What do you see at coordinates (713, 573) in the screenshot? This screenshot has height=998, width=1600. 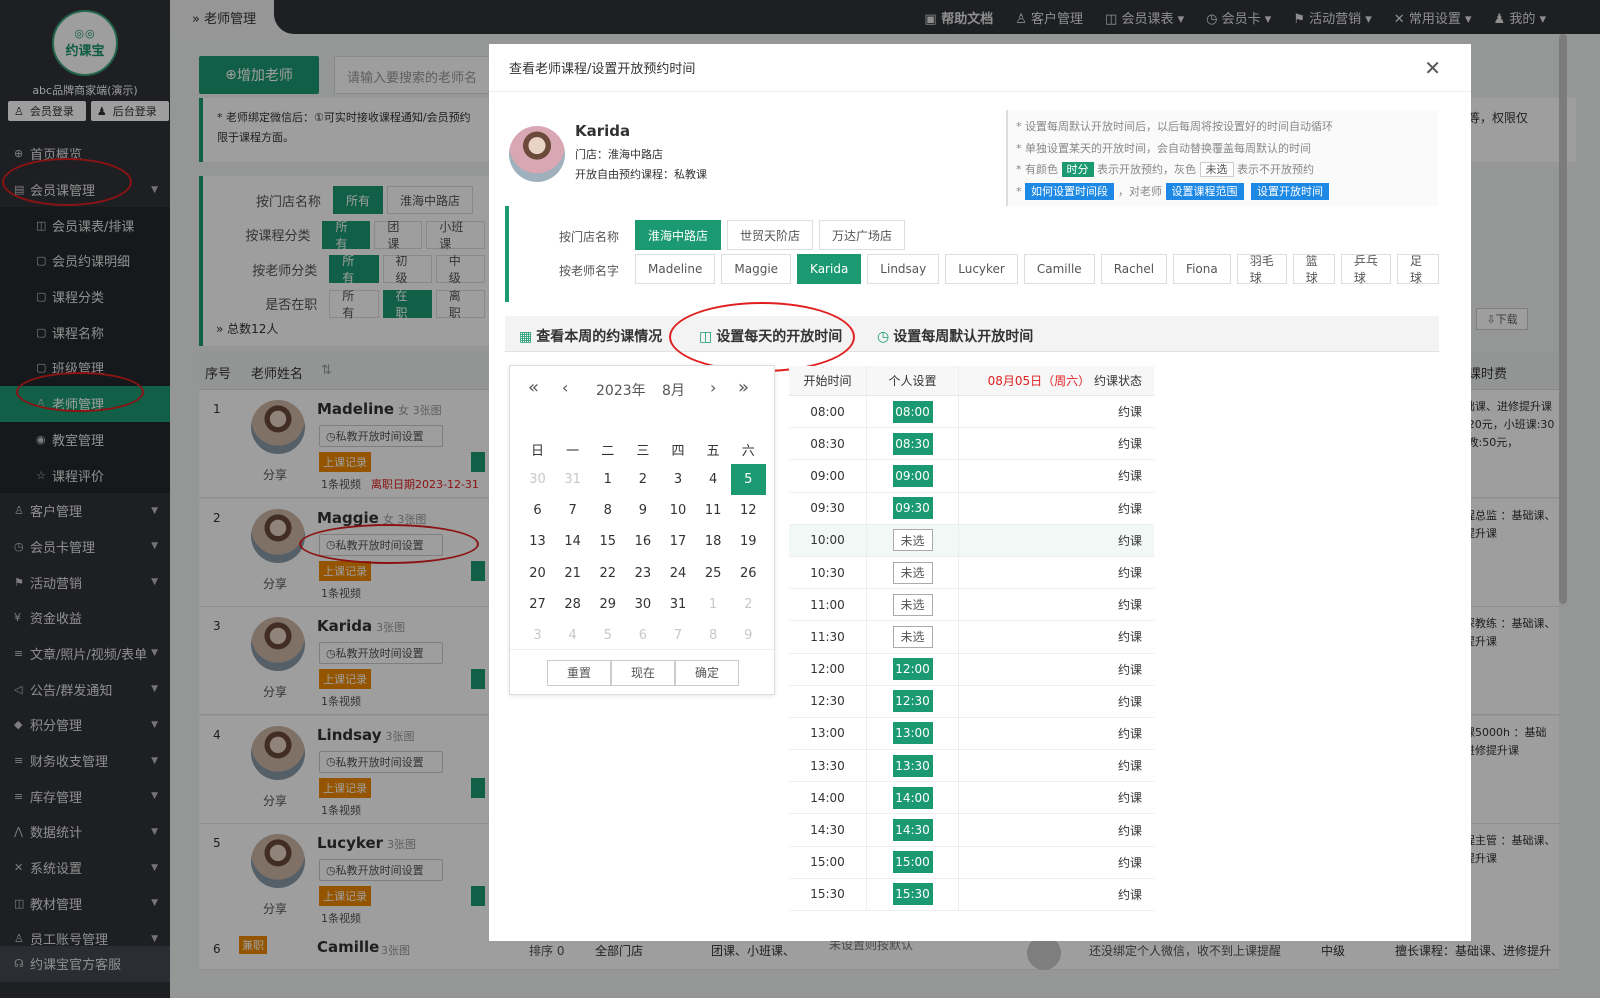 I see `calendar-day: 25` at bounding box center [713, 573].